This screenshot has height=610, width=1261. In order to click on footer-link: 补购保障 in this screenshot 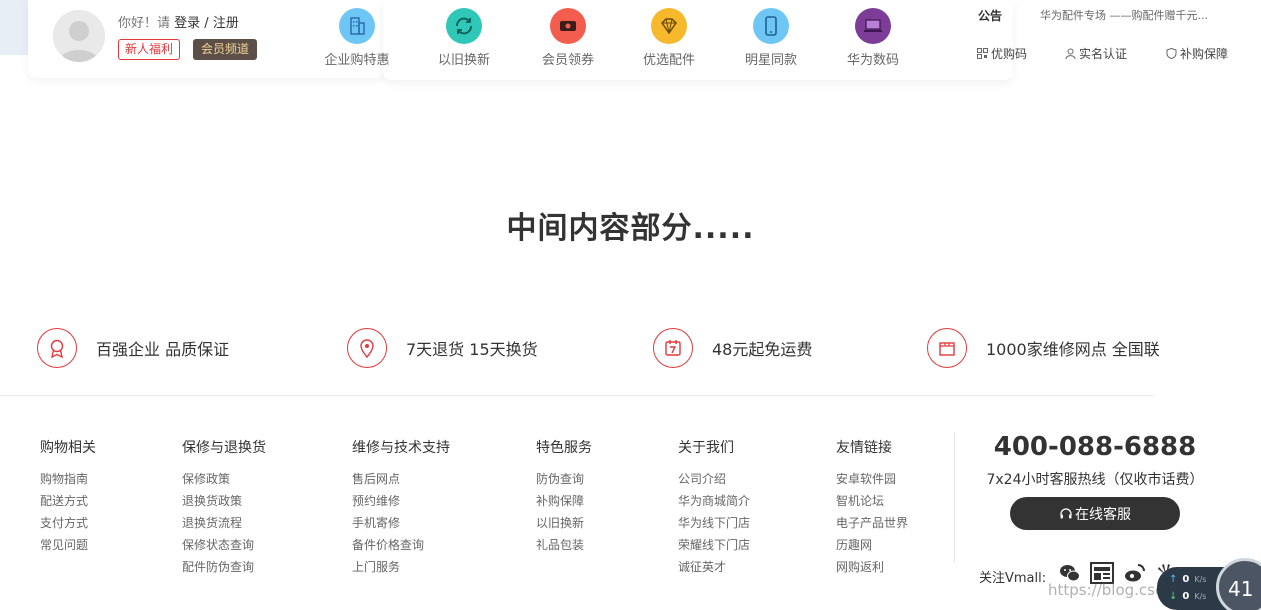, I will do `click(564, 501)`.